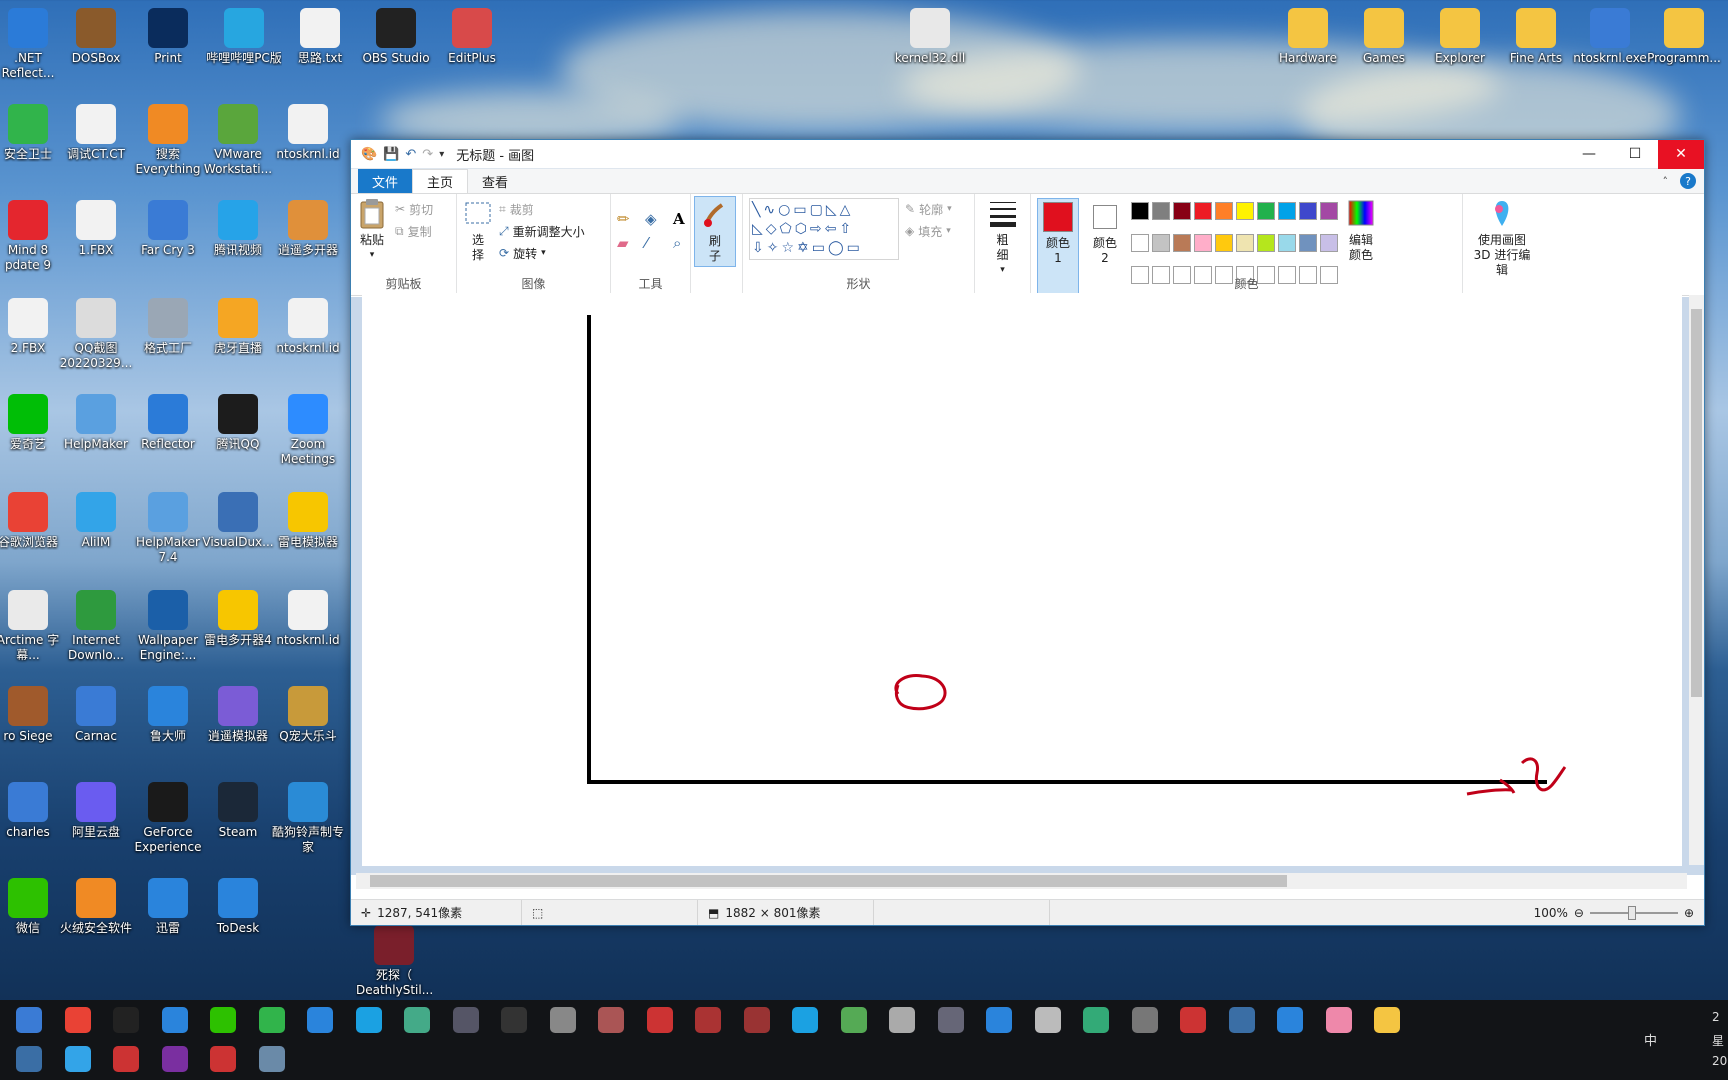 The height and width of the screenshot is (1080, 1728). Describe the element at coordinates (414, 209) in the screenshot. I see `cut-button: ✂ 剪切` at that location.